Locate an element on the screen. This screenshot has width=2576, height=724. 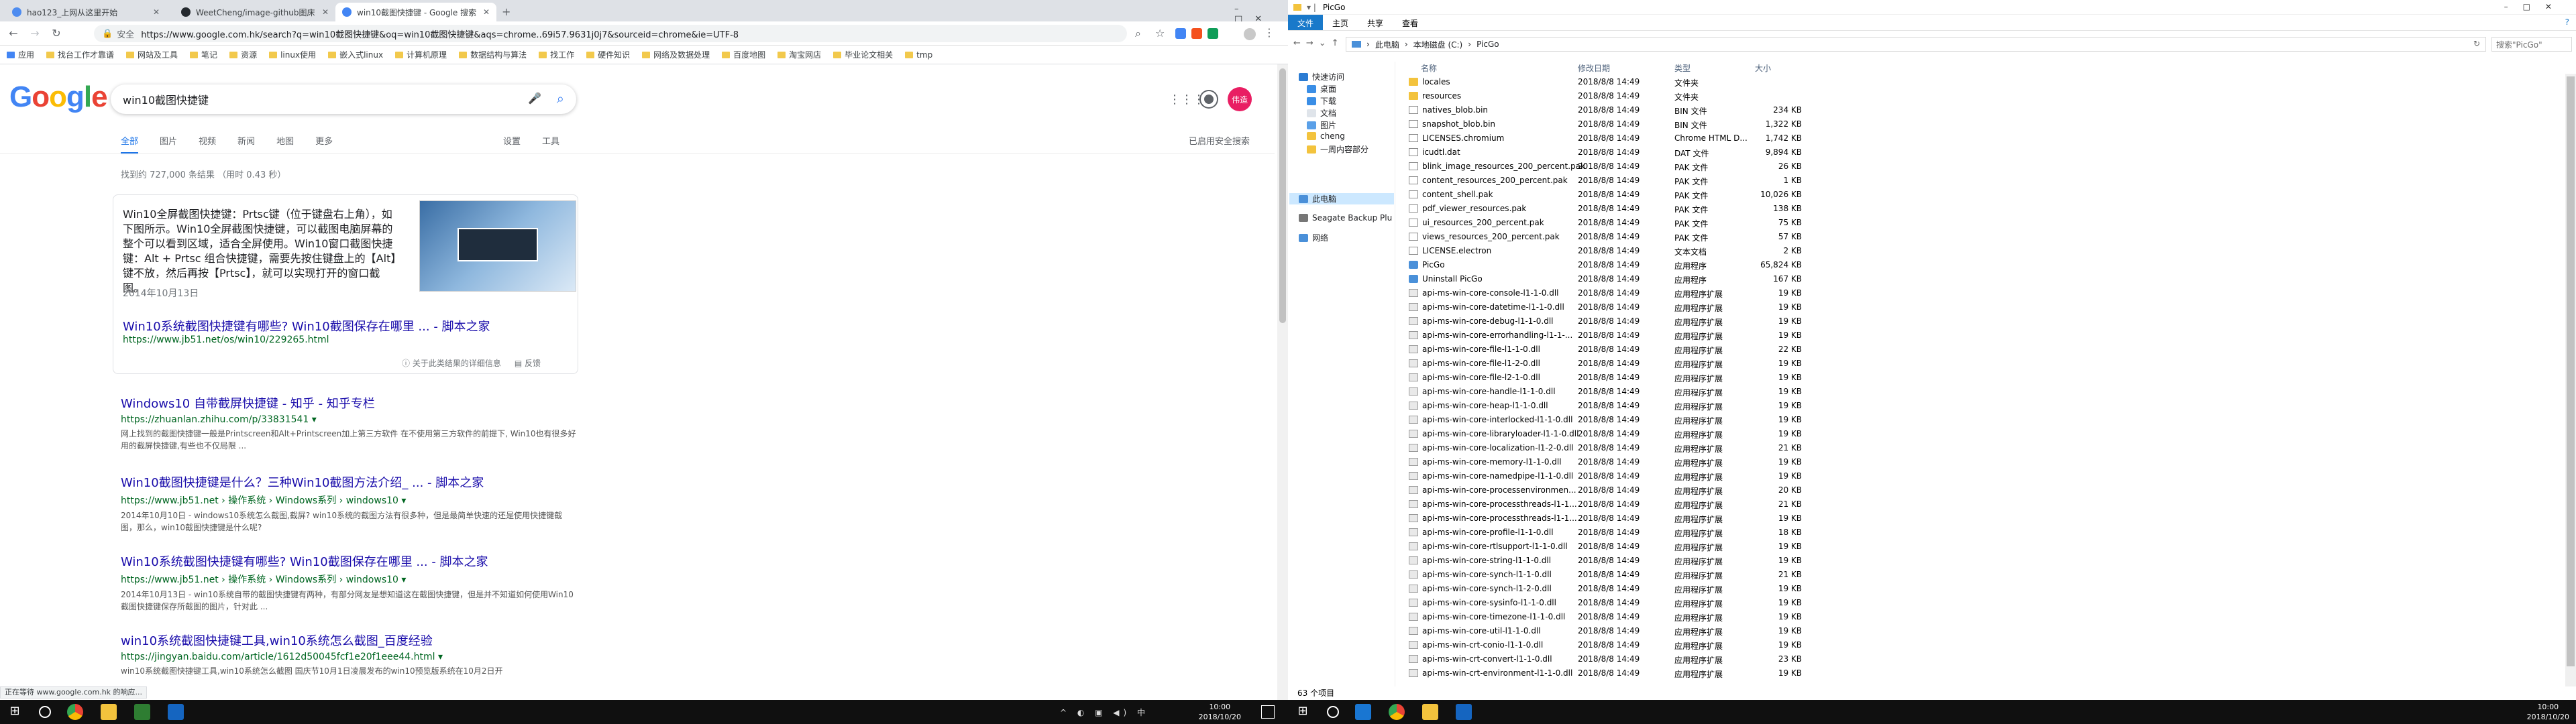
snippet-image is located at coordinates (497, 246).